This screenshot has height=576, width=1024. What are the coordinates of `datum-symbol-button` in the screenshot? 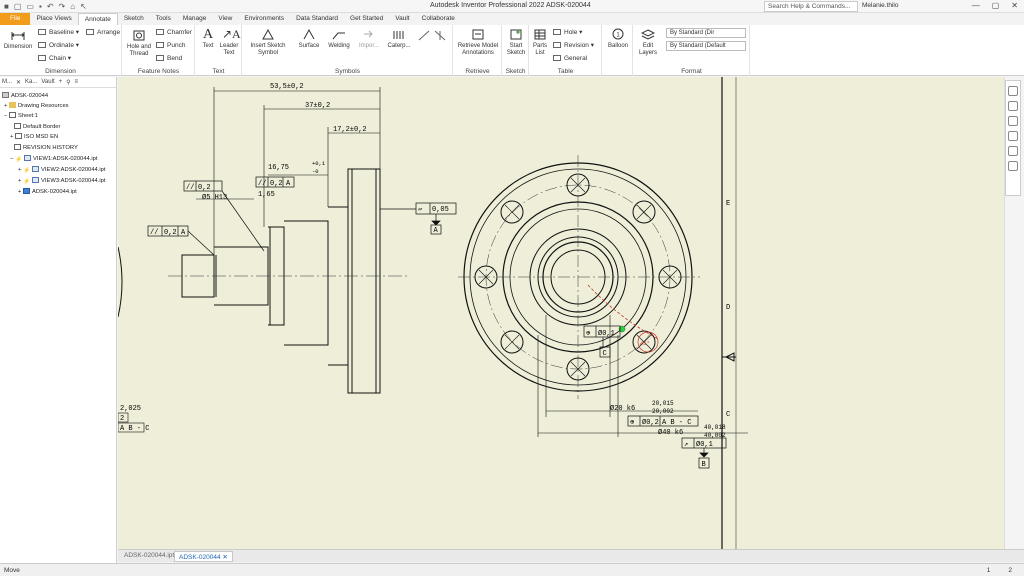 It's located at (440, 36).